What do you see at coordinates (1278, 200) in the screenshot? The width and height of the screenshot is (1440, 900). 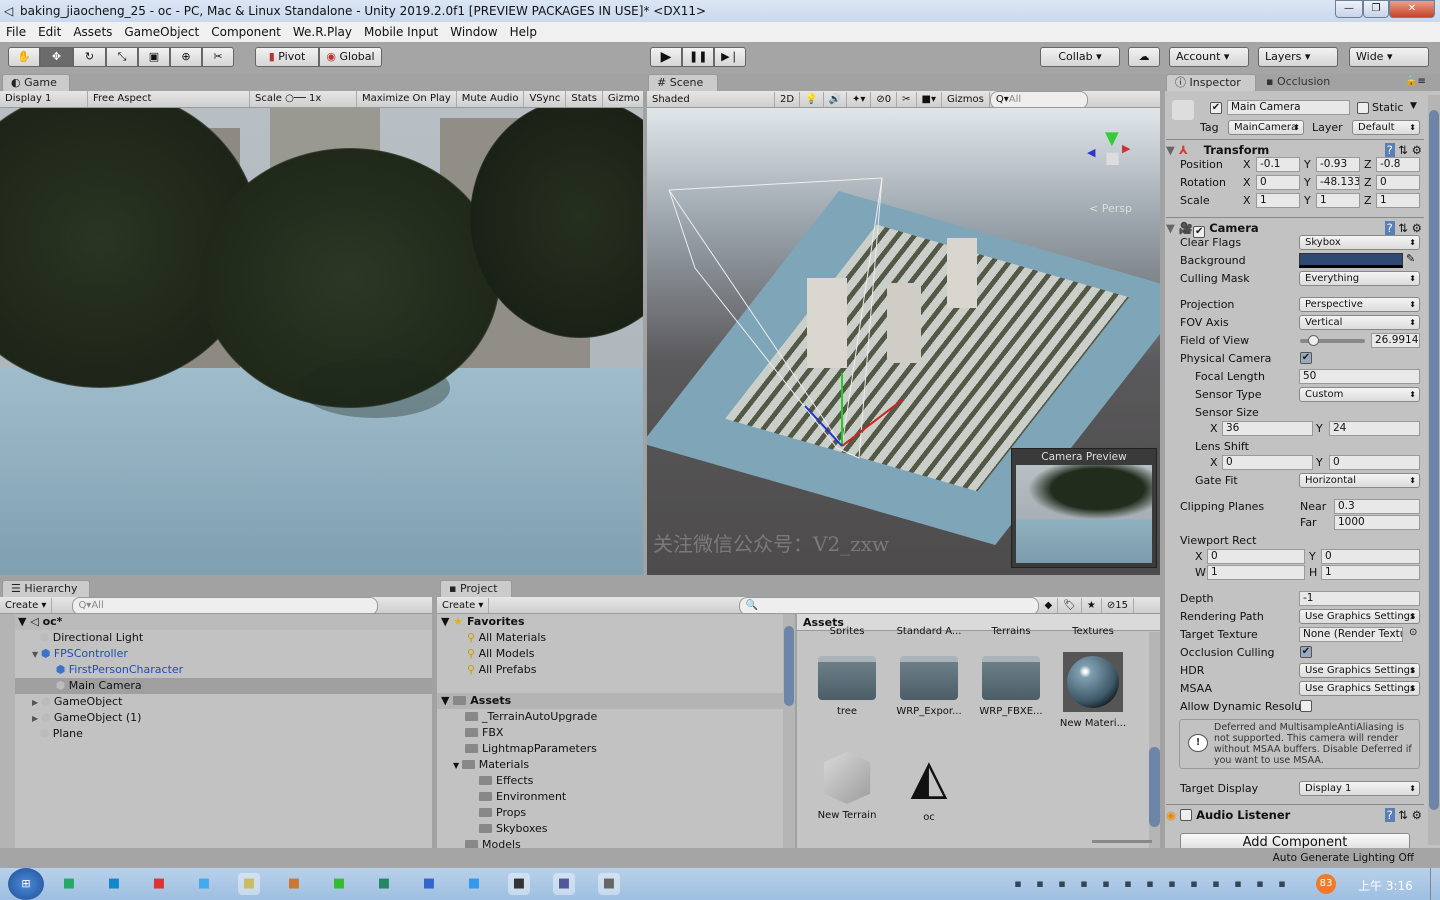 I see `scale-x: 1` at bounding box center [1278, 200].